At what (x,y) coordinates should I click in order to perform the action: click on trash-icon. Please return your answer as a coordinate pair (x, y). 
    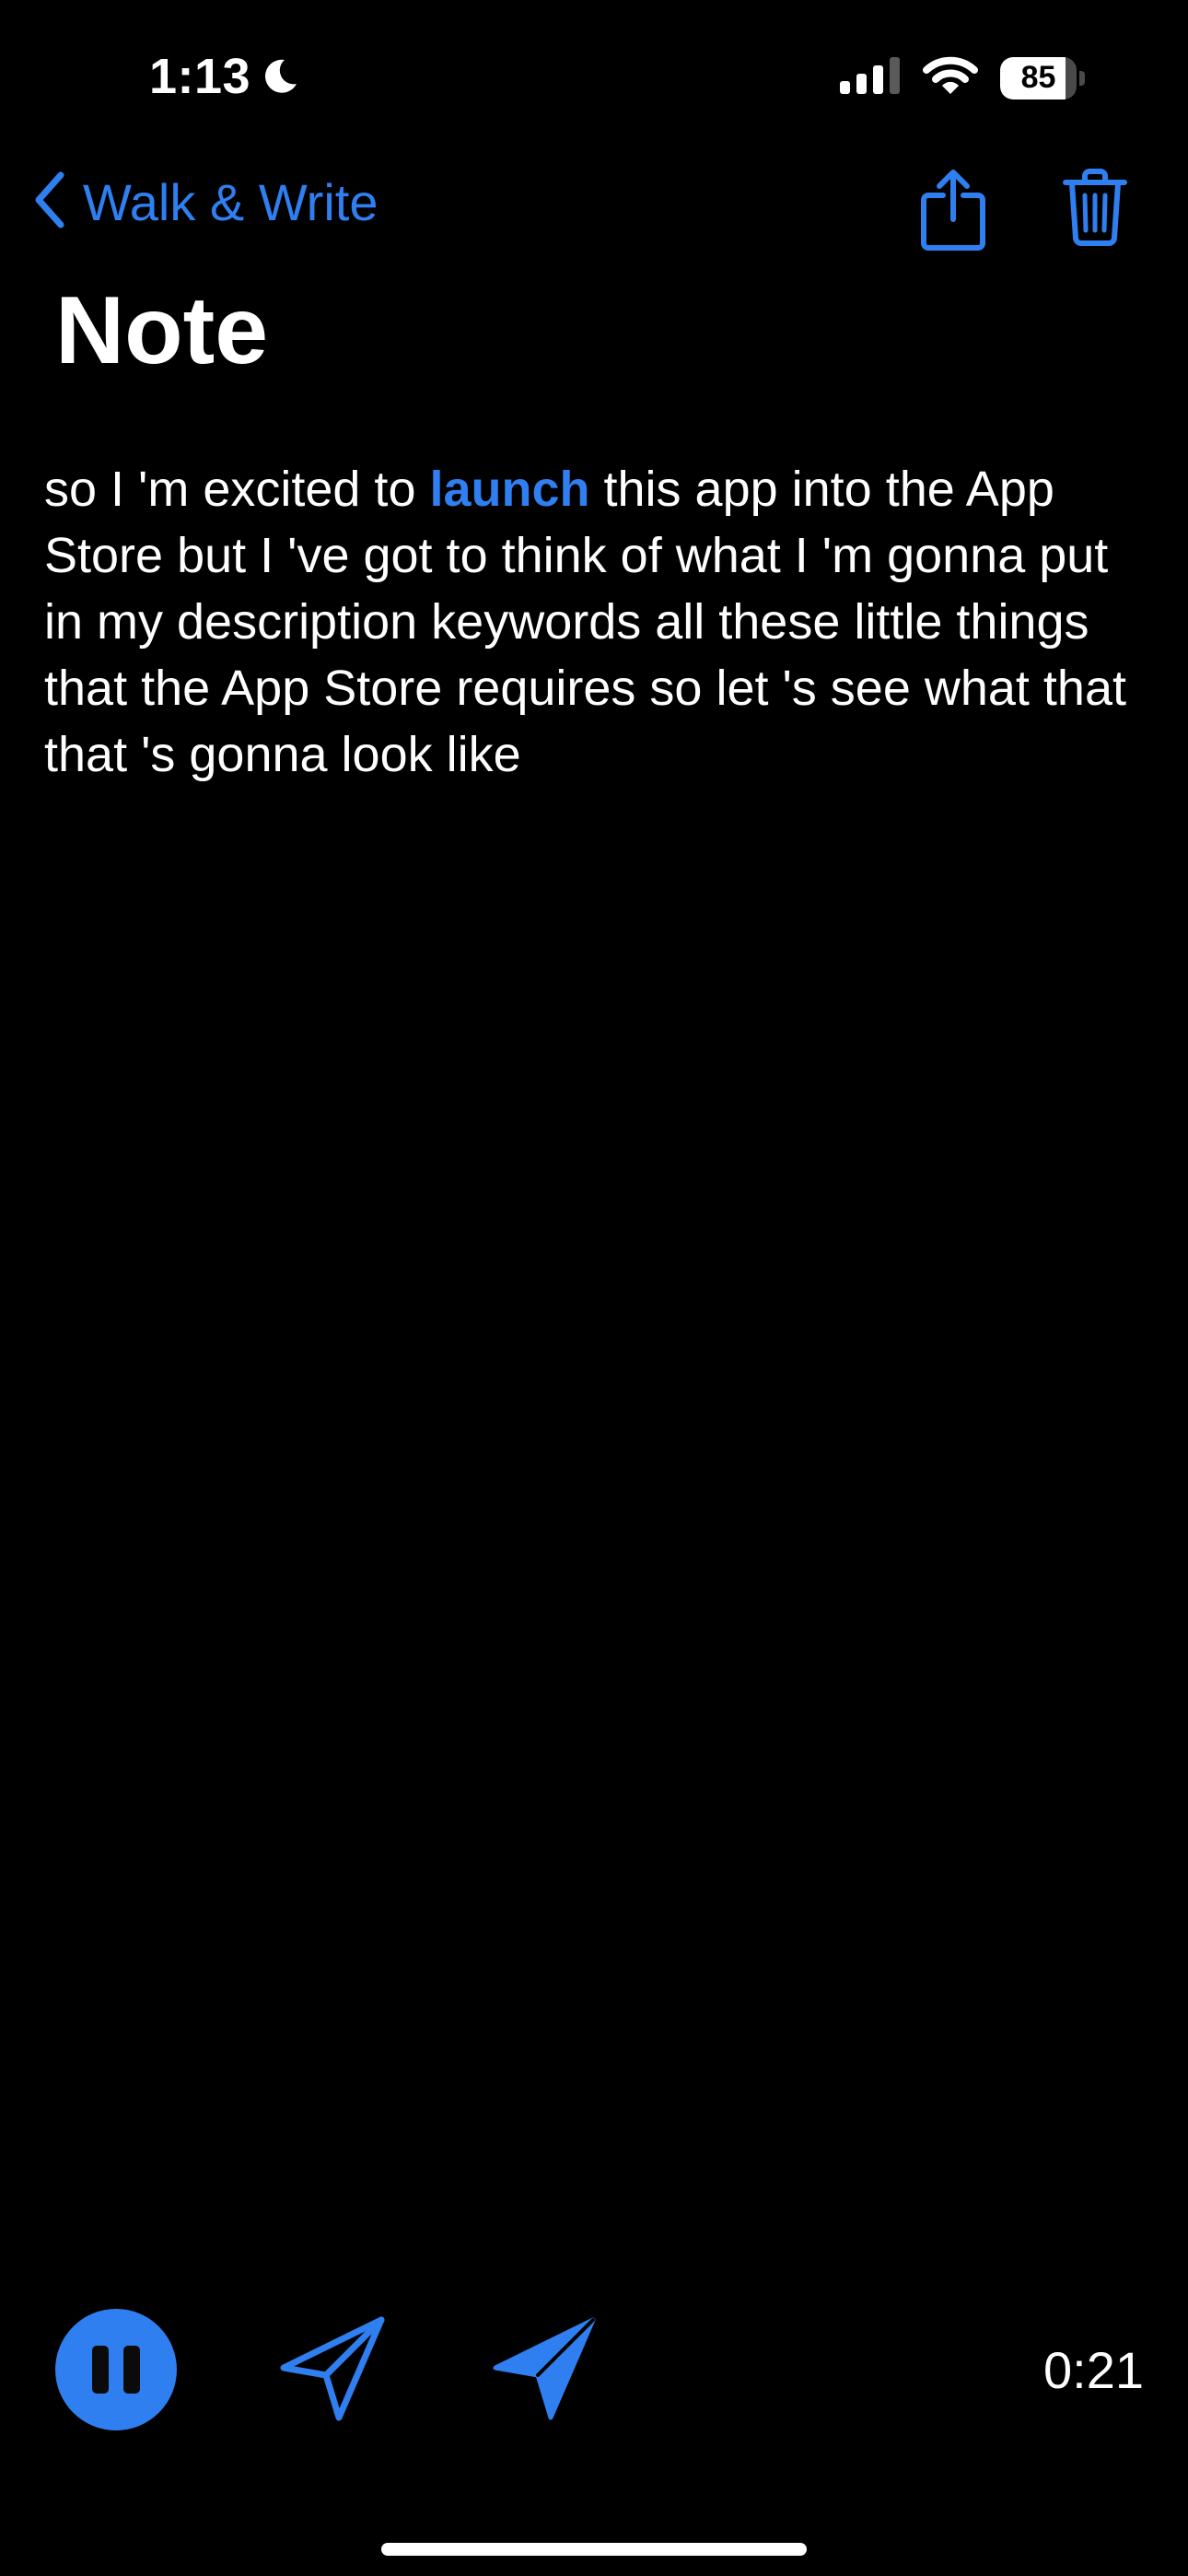
    Looking at the image, I should click on (1095, 210).